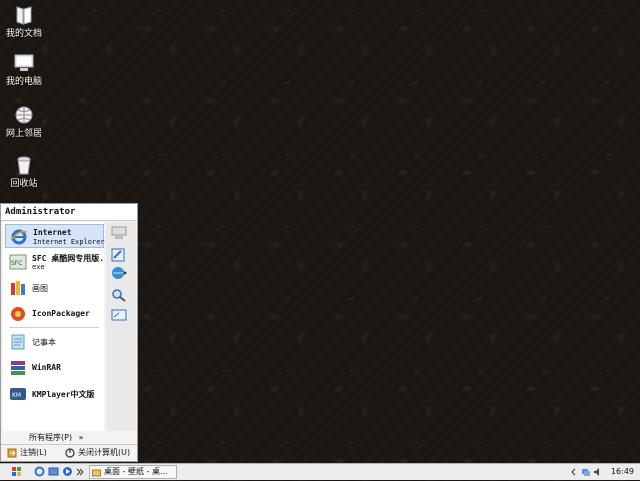  Describe the element at coordinates (54, 314) in the screenshot. I see `program-item-iconpackager: IconPackager` at that location.